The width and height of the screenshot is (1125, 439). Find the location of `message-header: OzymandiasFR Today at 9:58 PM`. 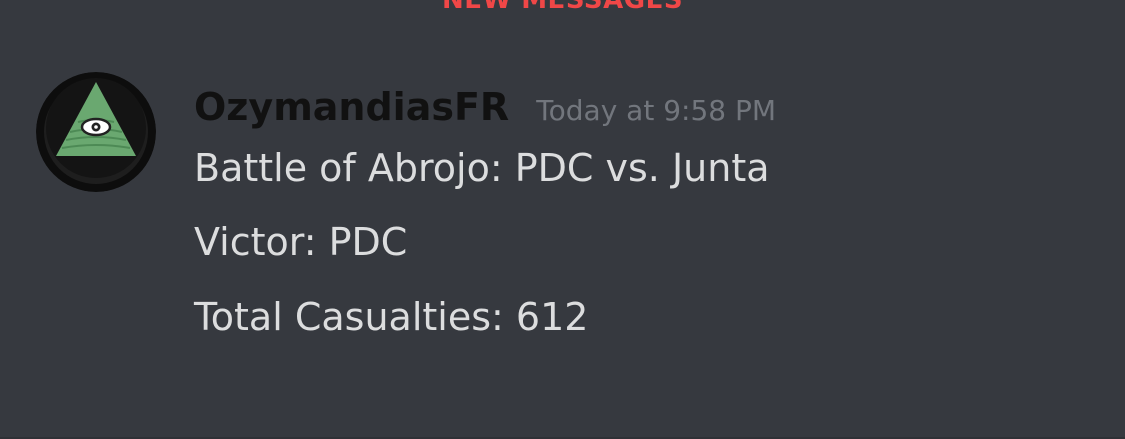

message-header: OzymandiasFR Today at 9:58 PM is located at coordinates (485, 107).